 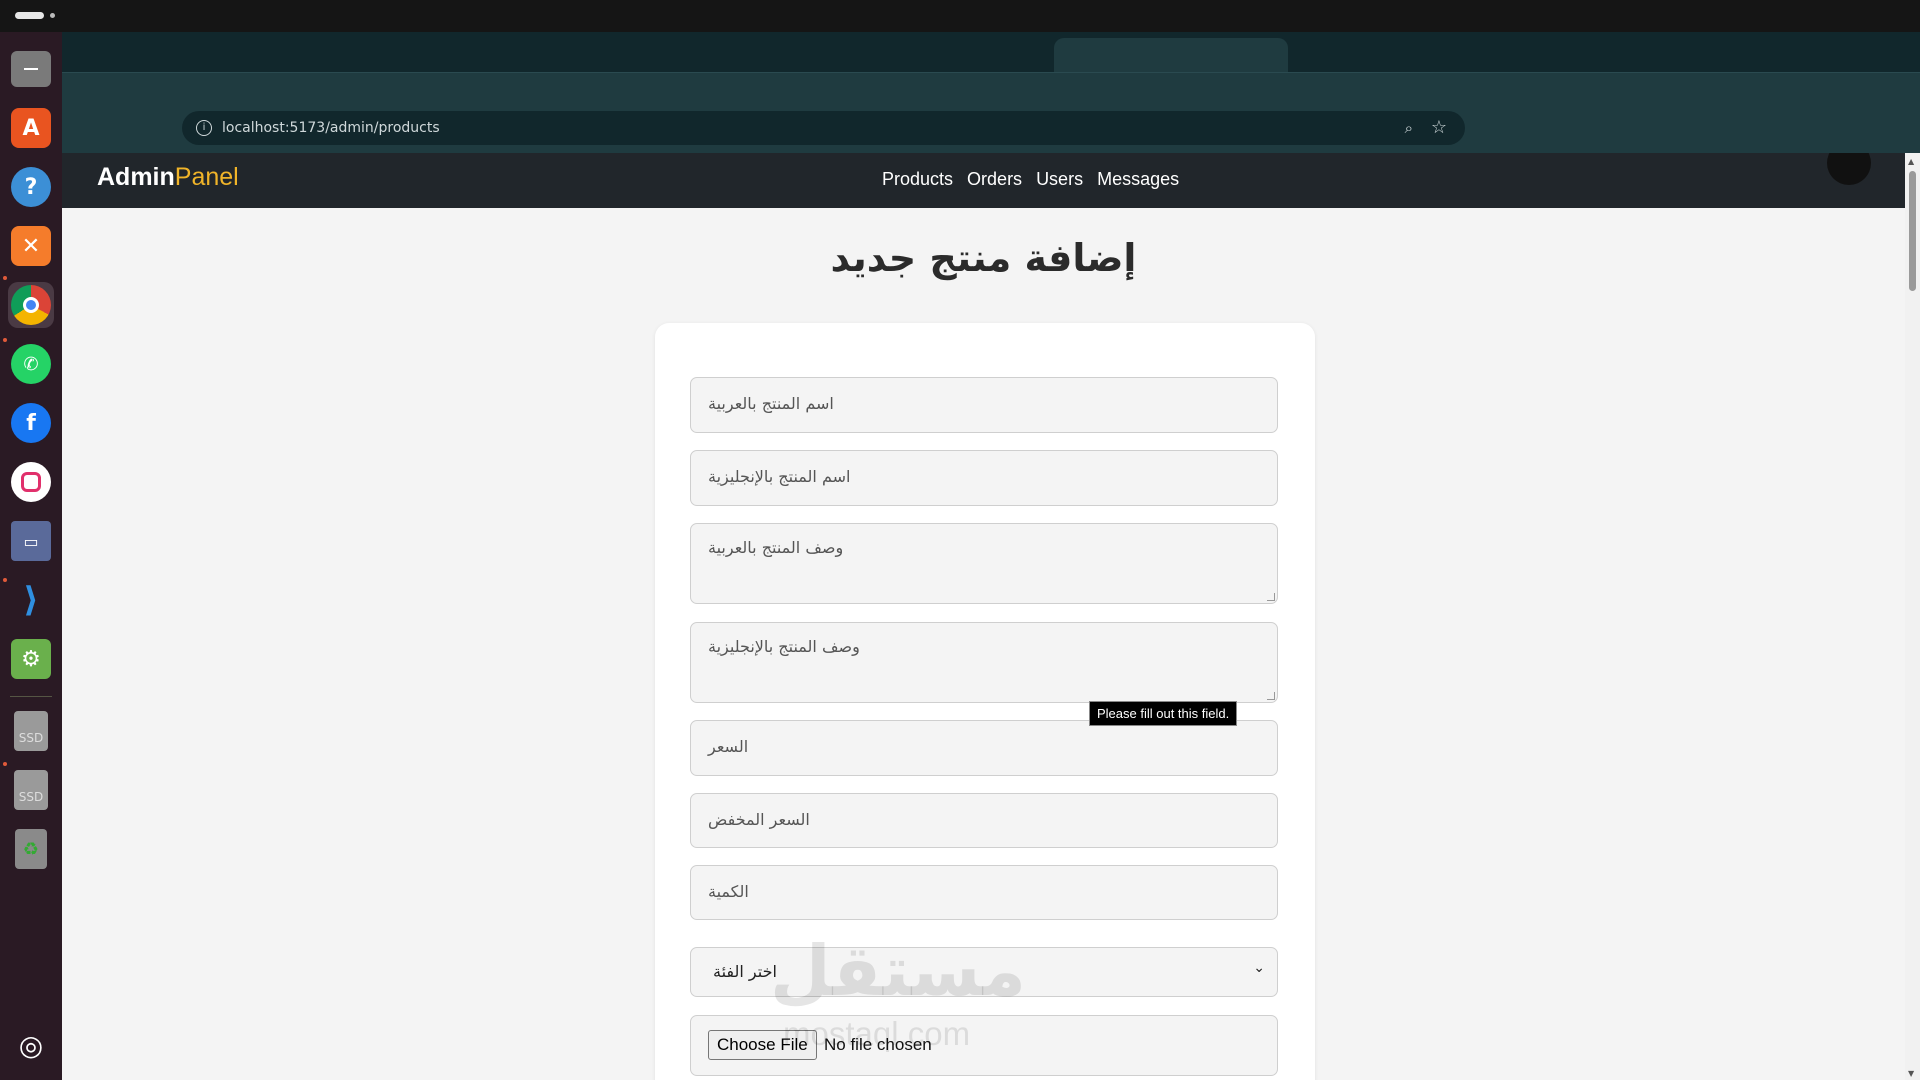 I want to click on xampp-icon: ✕, so click(x=31, y=246).